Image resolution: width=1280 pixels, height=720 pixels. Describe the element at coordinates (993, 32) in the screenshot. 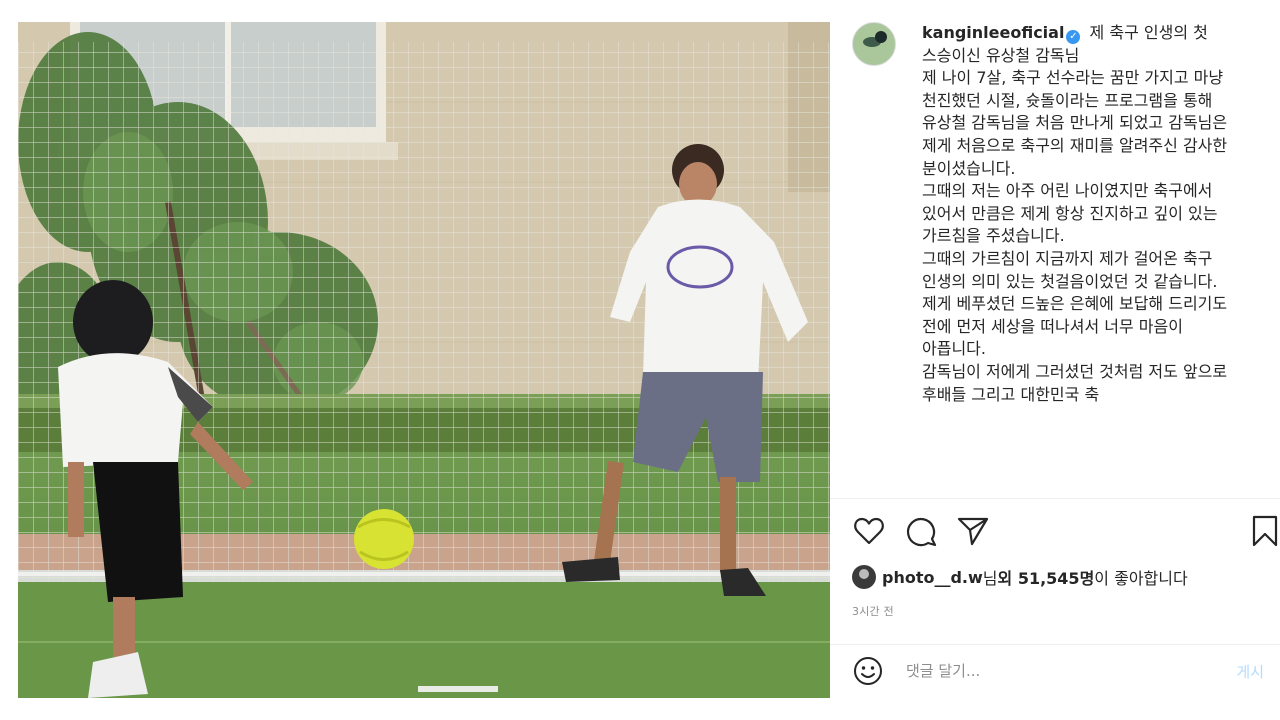

I see `username-link: kanginleeoficial` at that location.